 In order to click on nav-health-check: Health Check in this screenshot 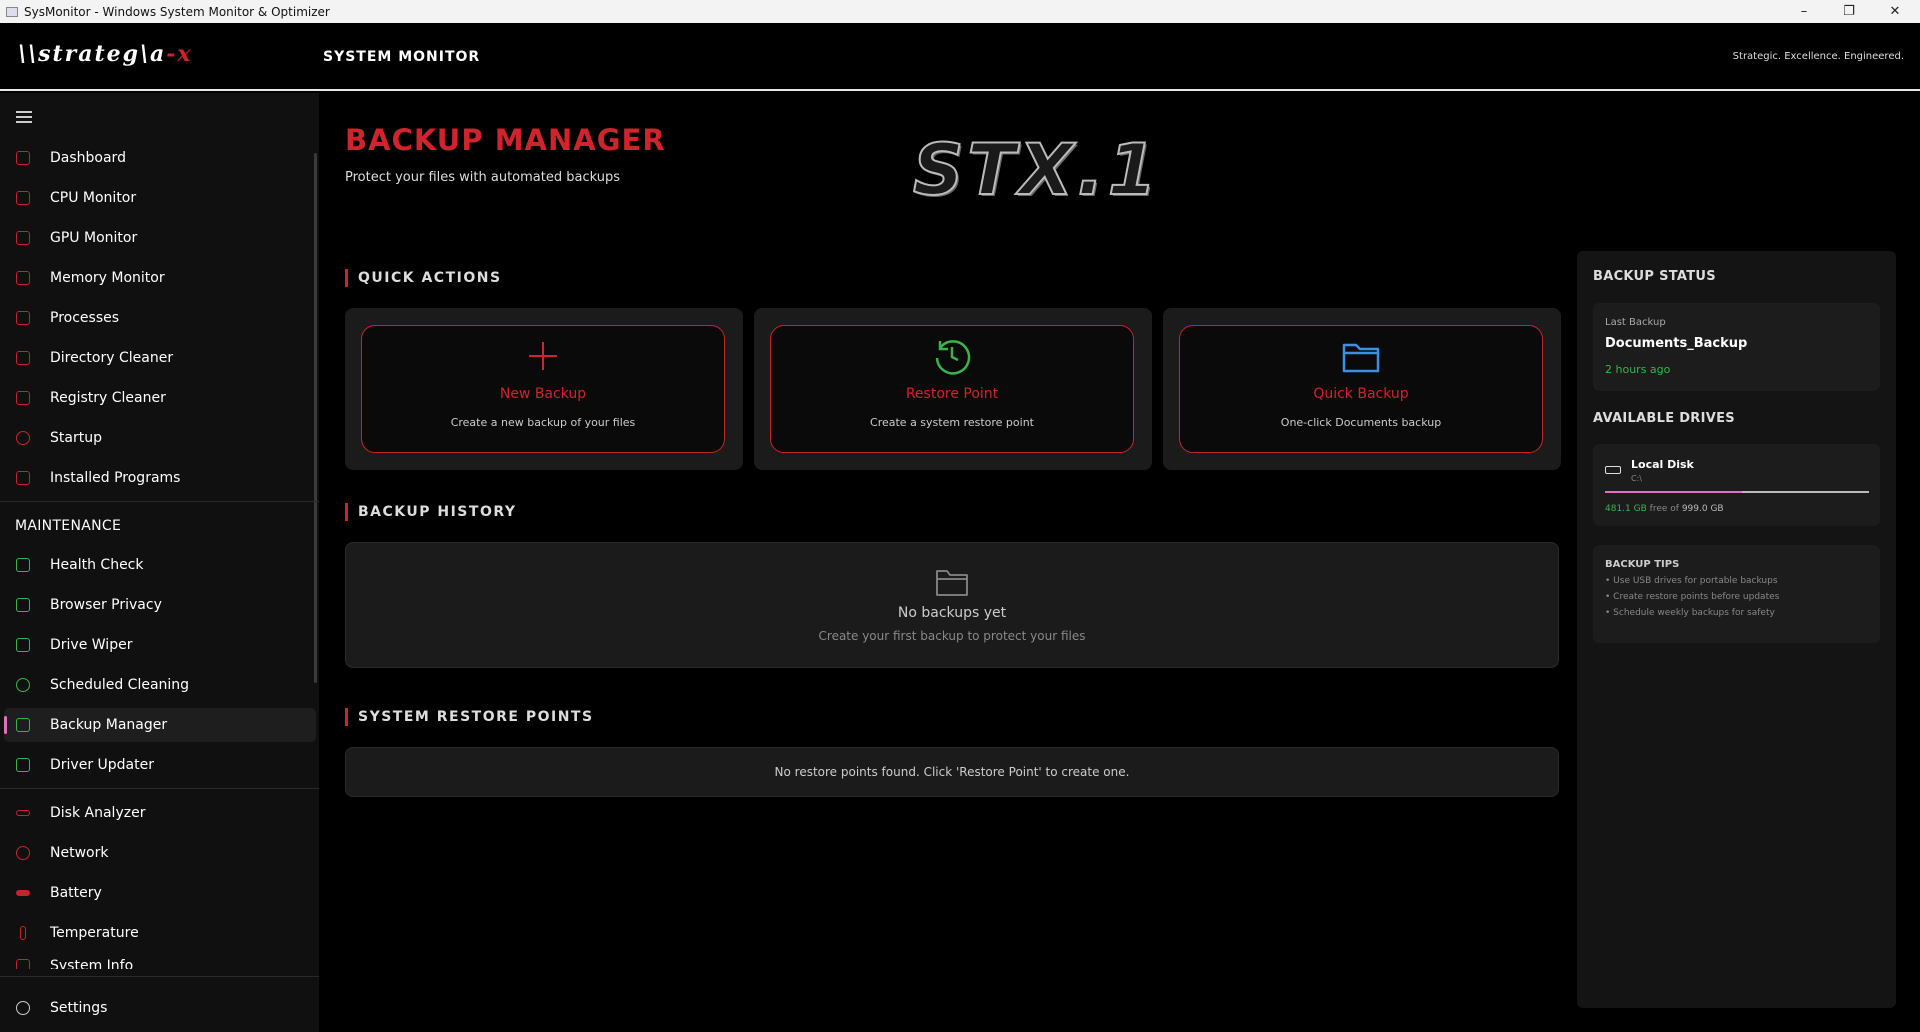, I will do `click(160, 565)`.